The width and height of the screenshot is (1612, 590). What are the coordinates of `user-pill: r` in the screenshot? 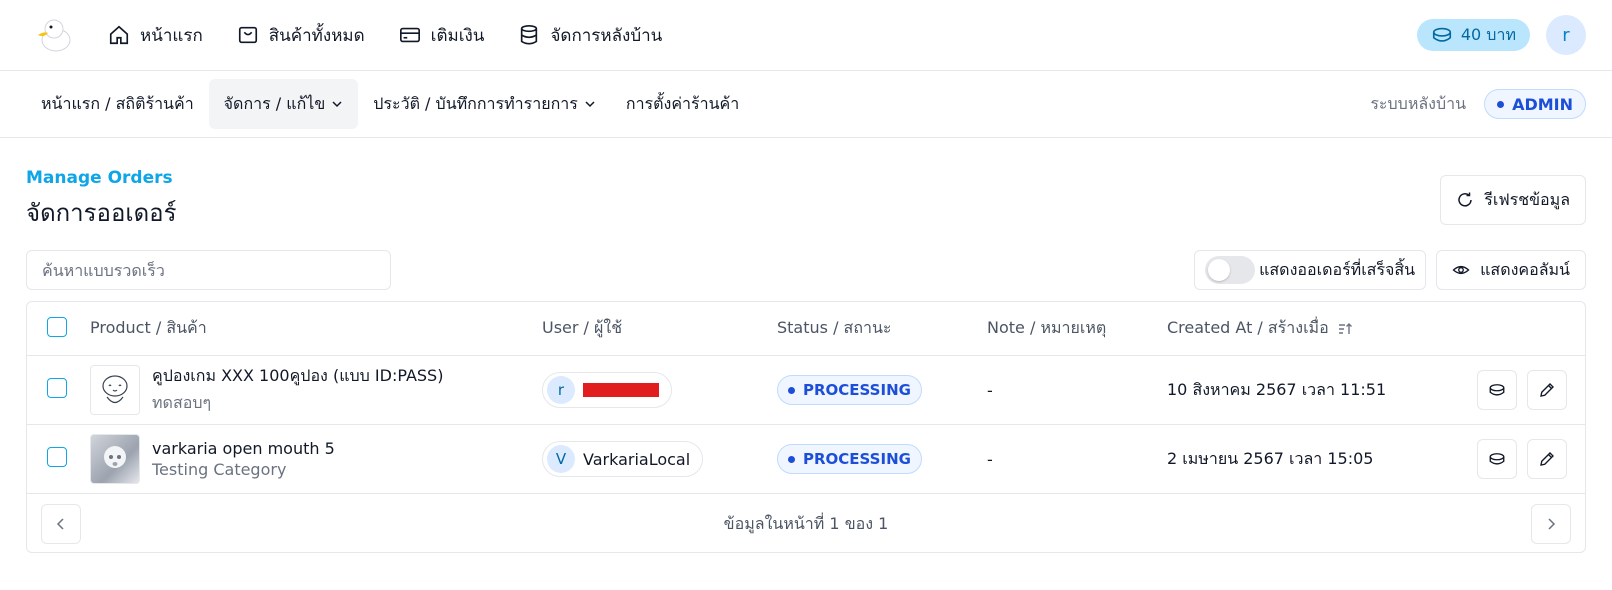 It's located at (607, 390).